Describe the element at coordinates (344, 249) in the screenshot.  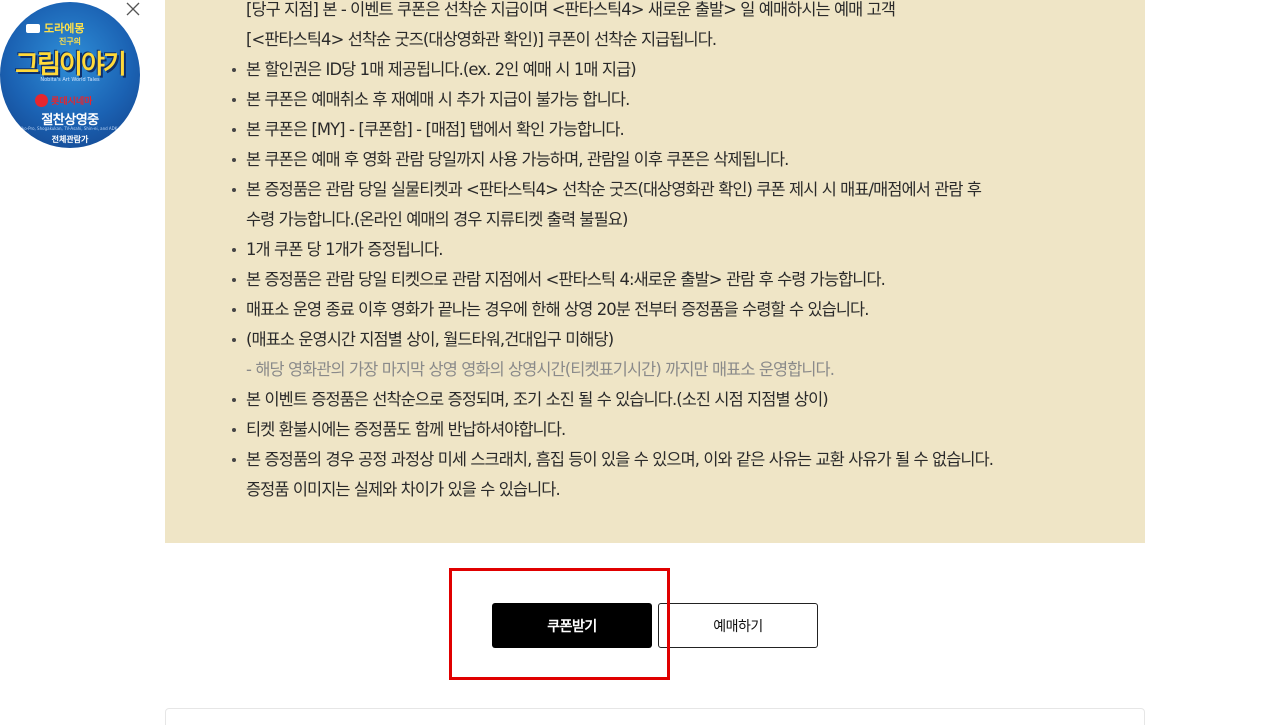
I see `notice-item: 1개 쿠폰 당 1개가 증정됩니다.` at that location.